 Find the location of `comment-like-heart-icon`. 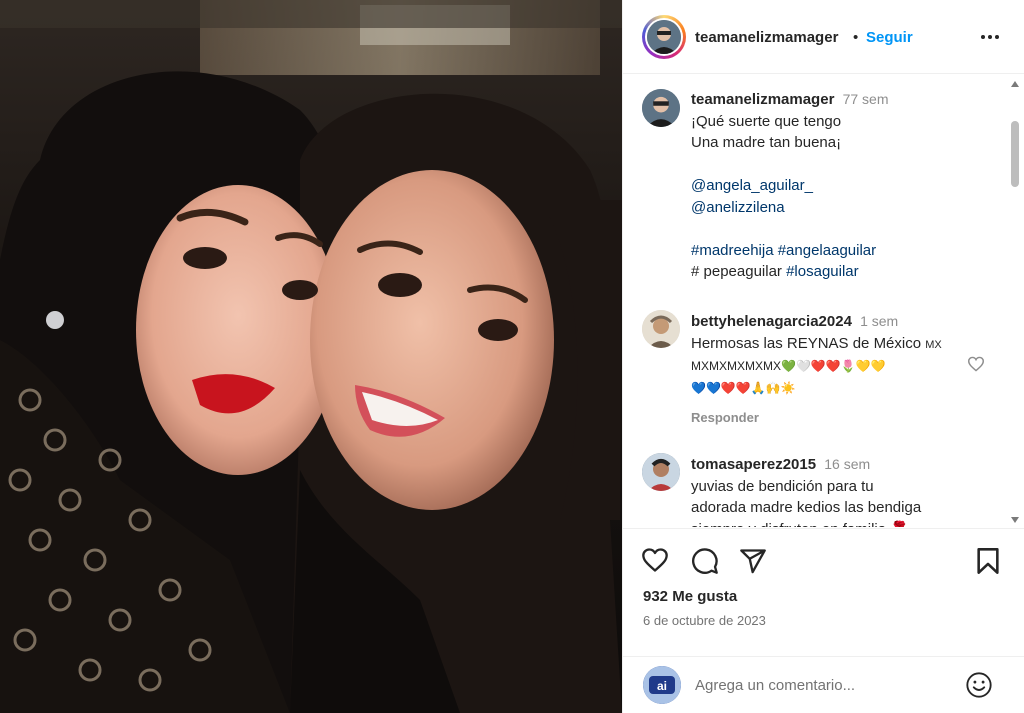

comment-like-heart-icon is located at coordinates (976, 364).